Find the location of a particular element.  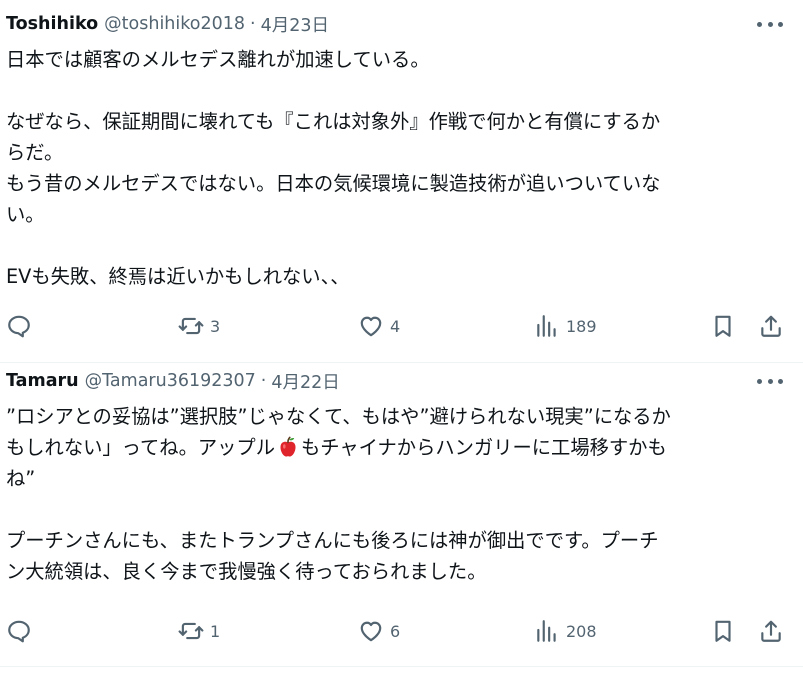

retweet-count: 1 is located at coordinates (215, 631).